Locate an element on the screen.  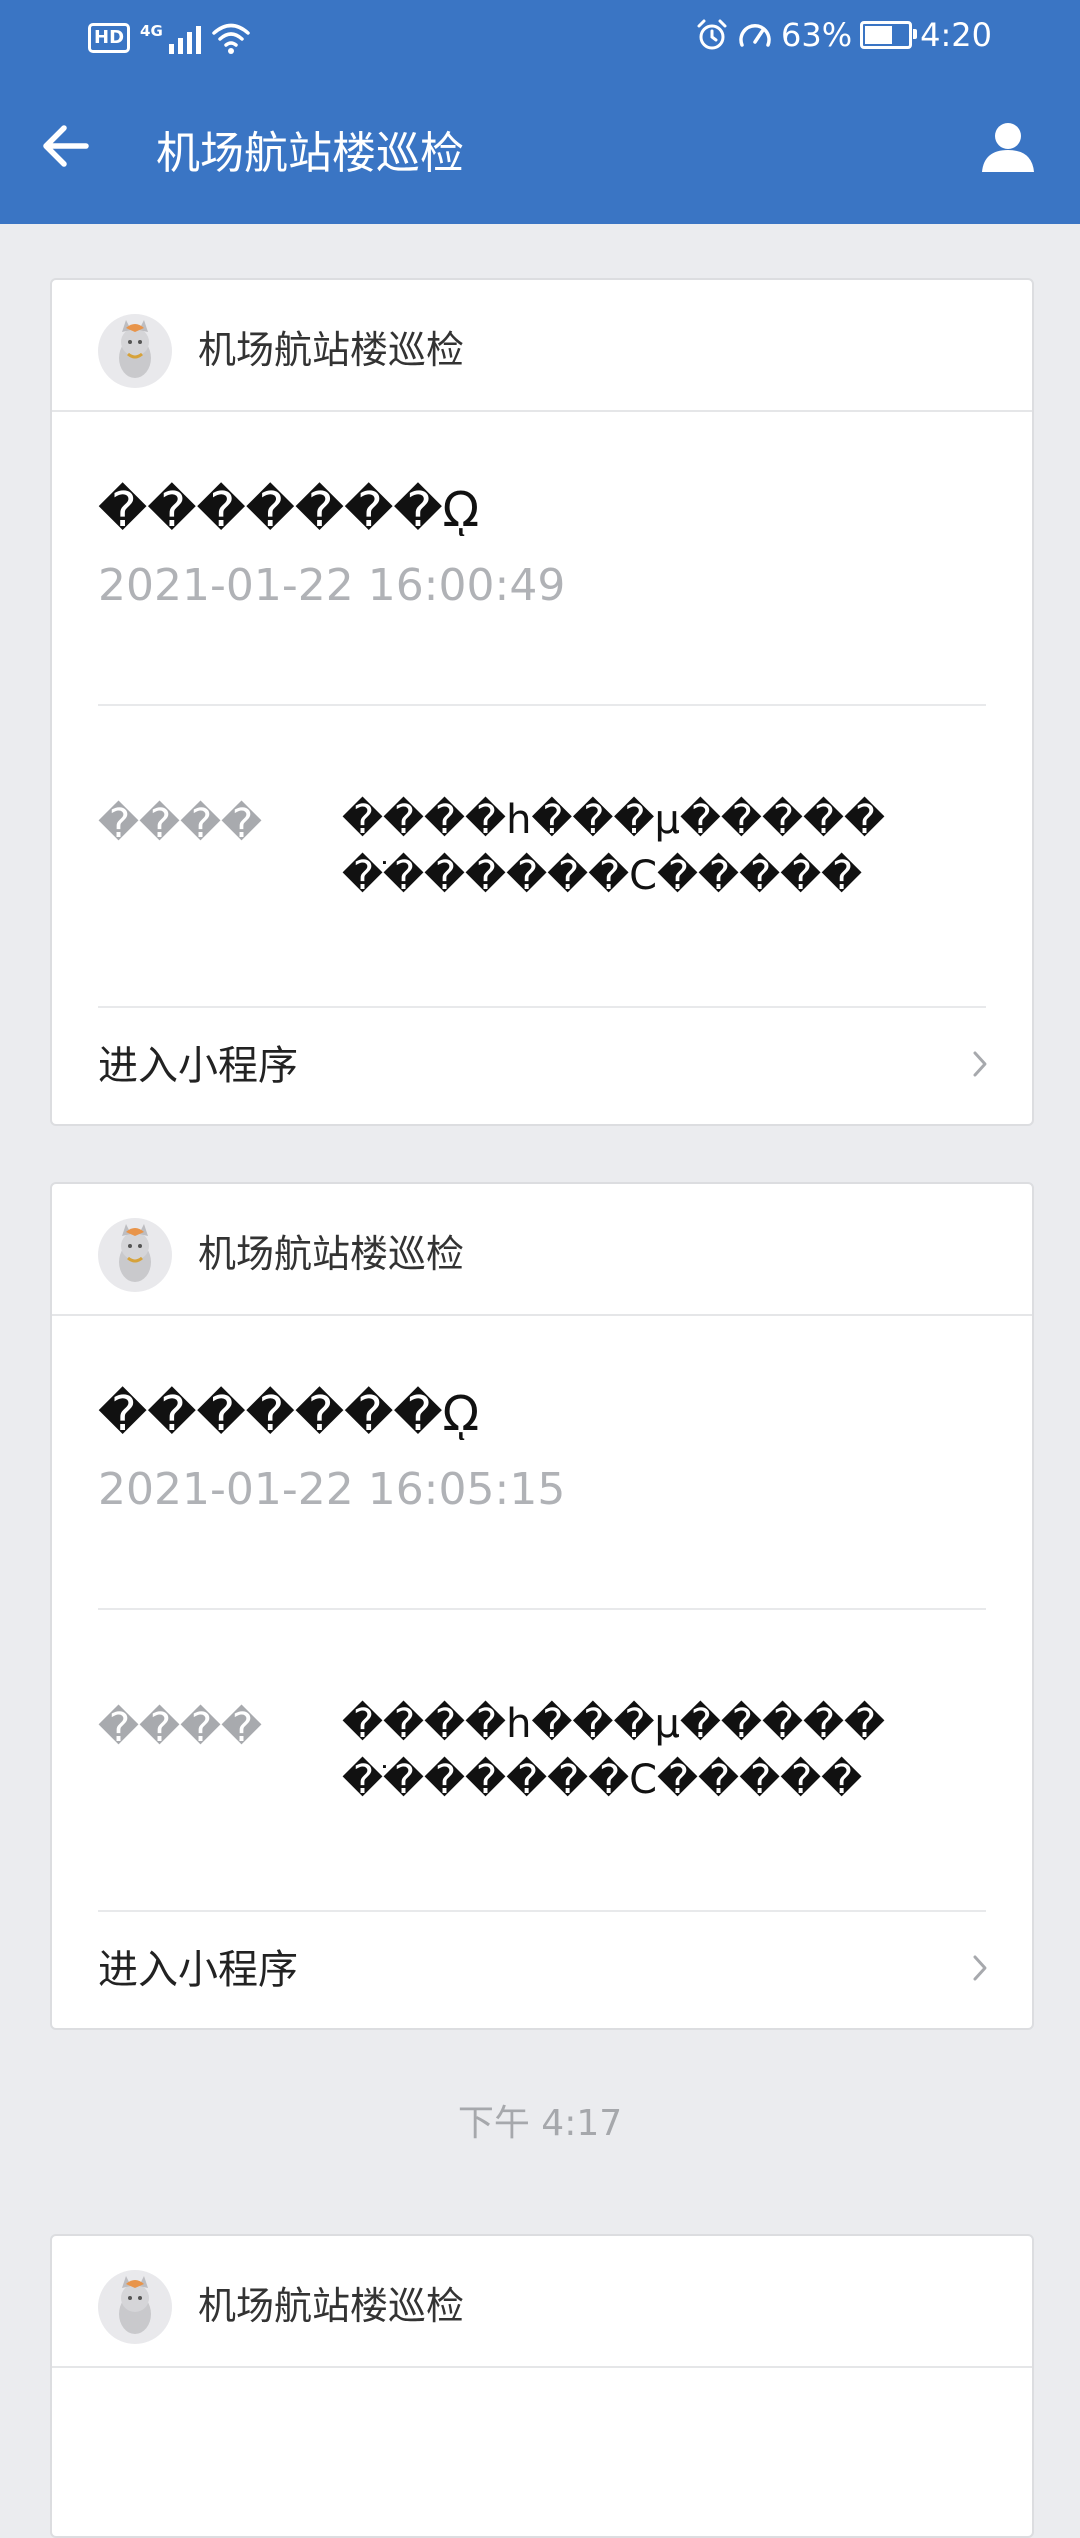
wifi-icon is located at coordinates (231, 38).